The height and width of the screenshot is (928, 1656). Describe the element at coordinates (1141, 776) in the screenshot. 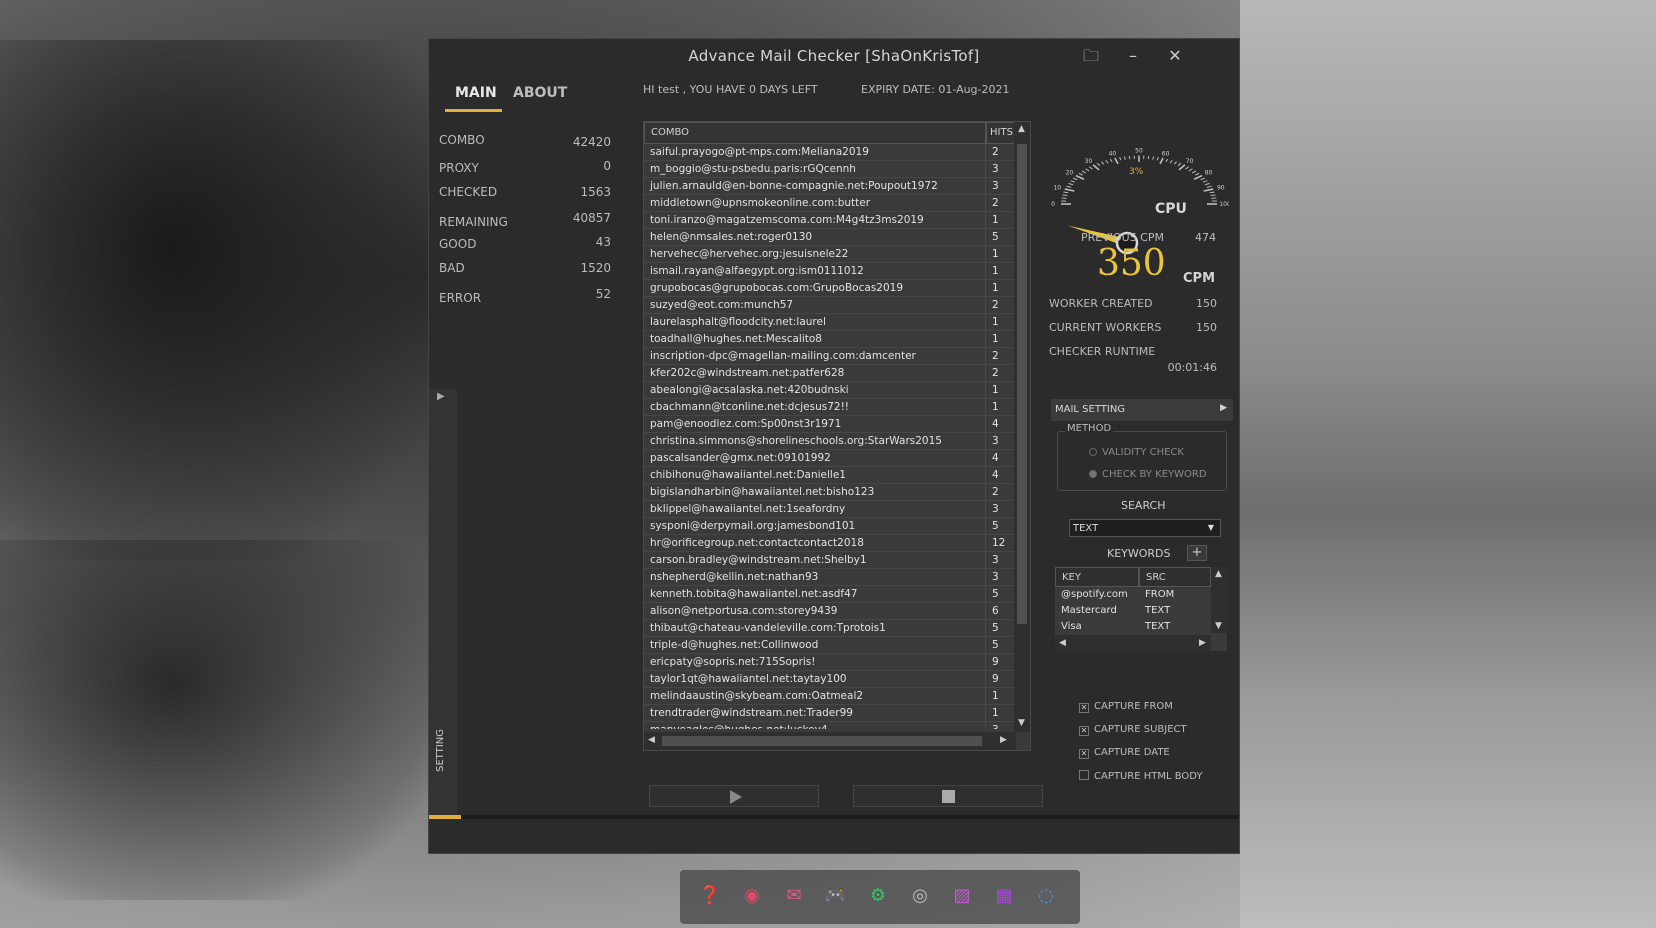

I see `capture-html-body-checkbox: CAPTURE HTML BODY` at that location.